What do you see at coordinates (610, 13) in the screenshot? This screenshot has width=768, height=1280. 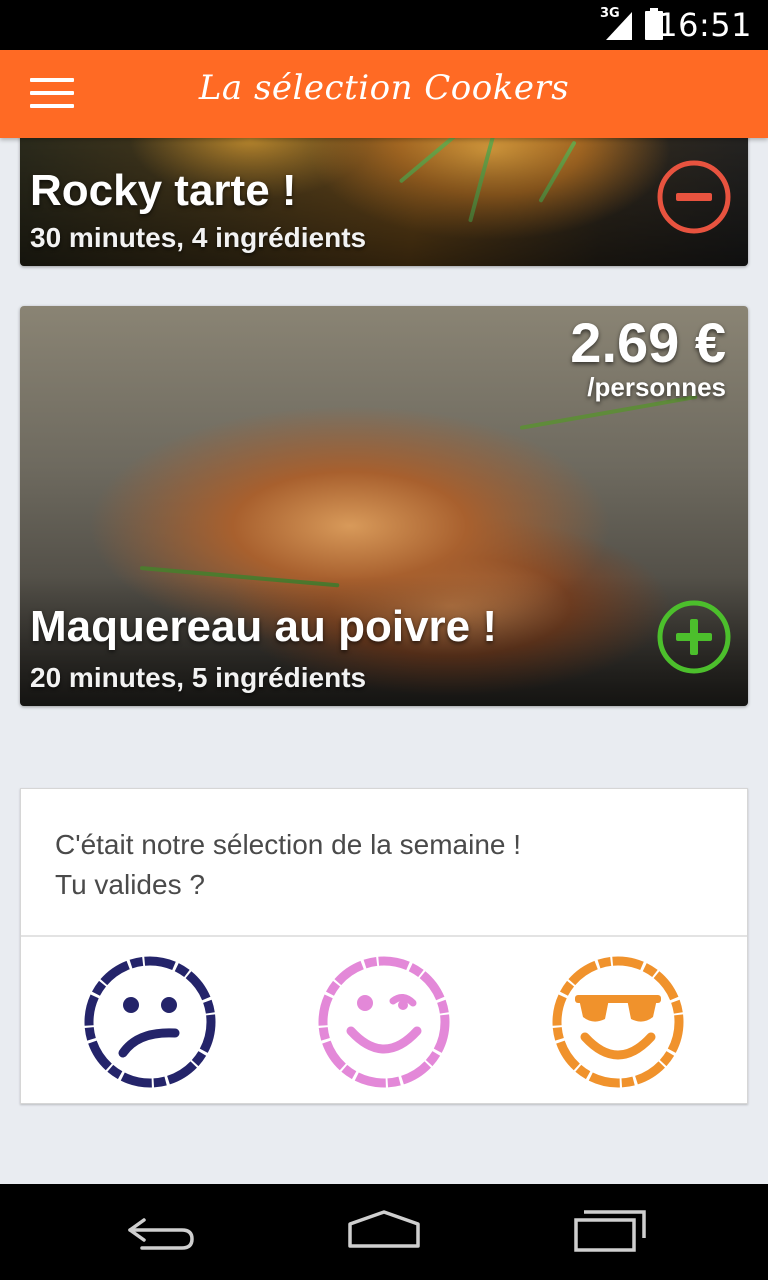 I see `network-type: 3G` at bounding box center [610, 13].